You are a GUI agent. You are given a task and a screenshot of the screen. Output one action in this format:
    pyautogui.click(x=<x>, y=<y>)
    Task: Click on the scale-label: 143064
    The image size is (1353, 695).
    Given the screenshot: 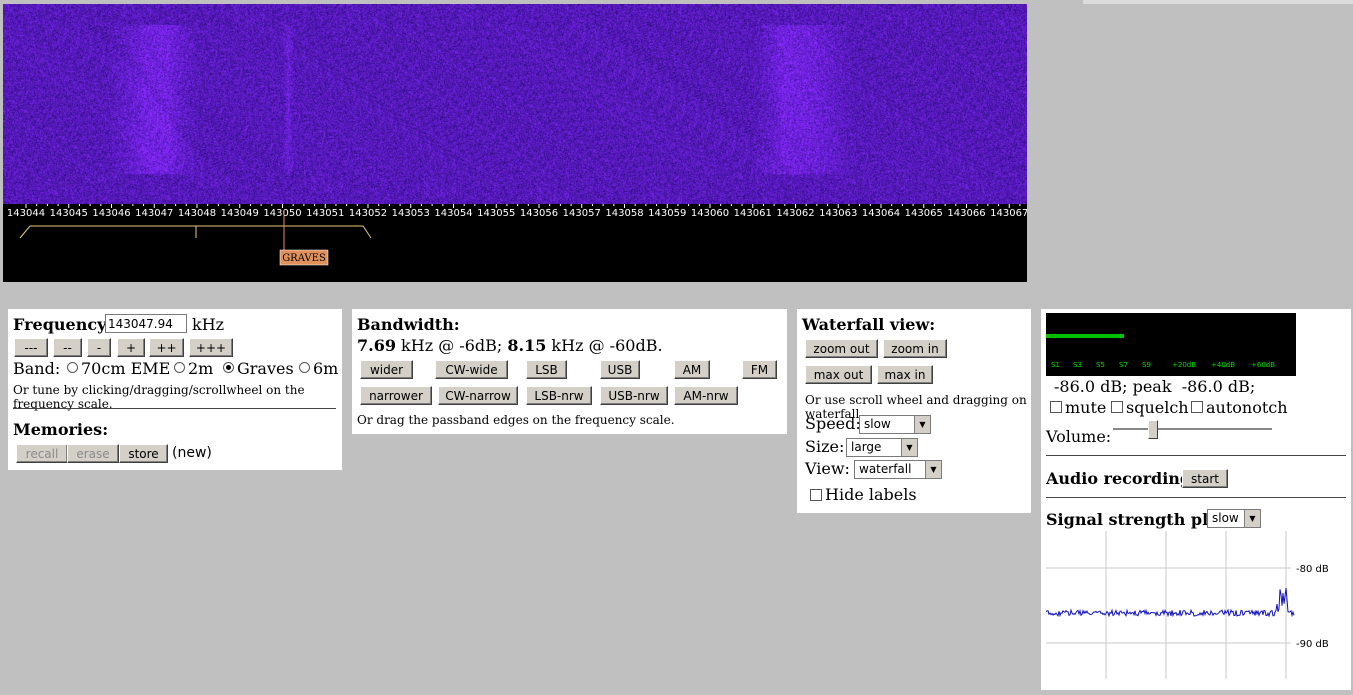 What is the action you would take?
    pyautogui.click(x=881, y=213)
    